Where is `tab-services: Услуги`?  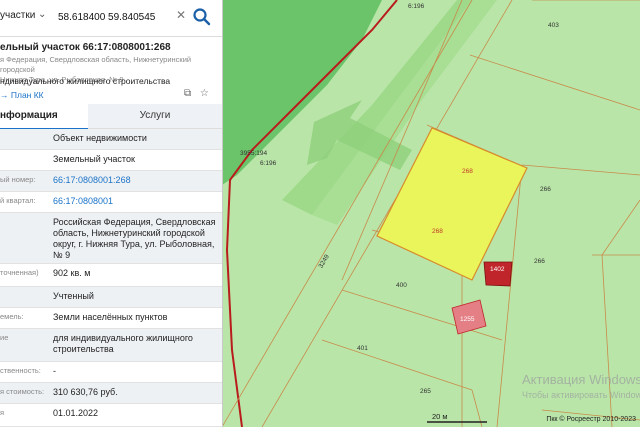 tab-services: Услуги is located at coordinates (155, 116).